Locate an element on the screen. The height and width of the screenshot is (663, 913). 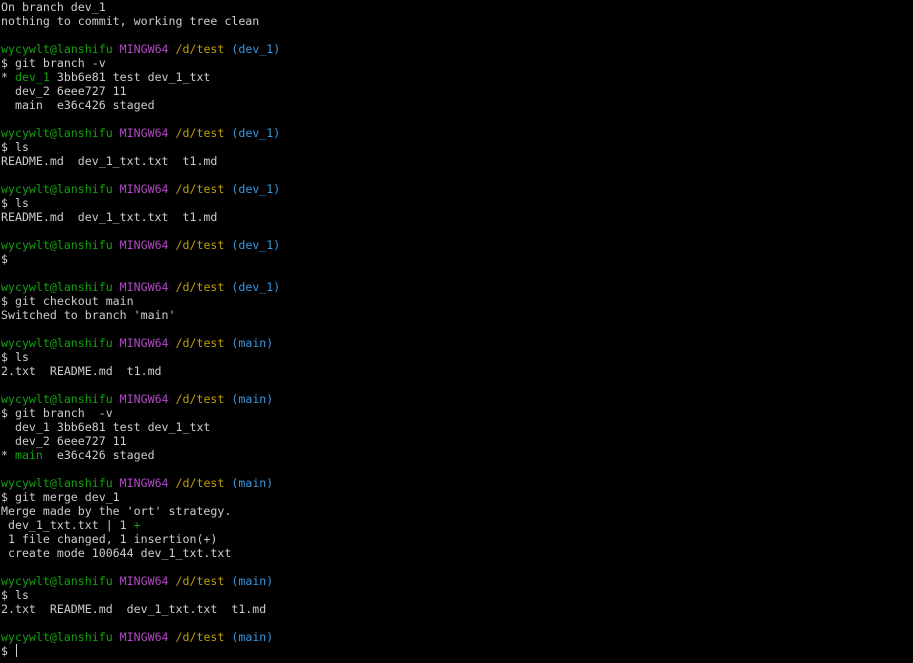
output-text: Switched to branch 'main' is located at coordinates (88, 315).